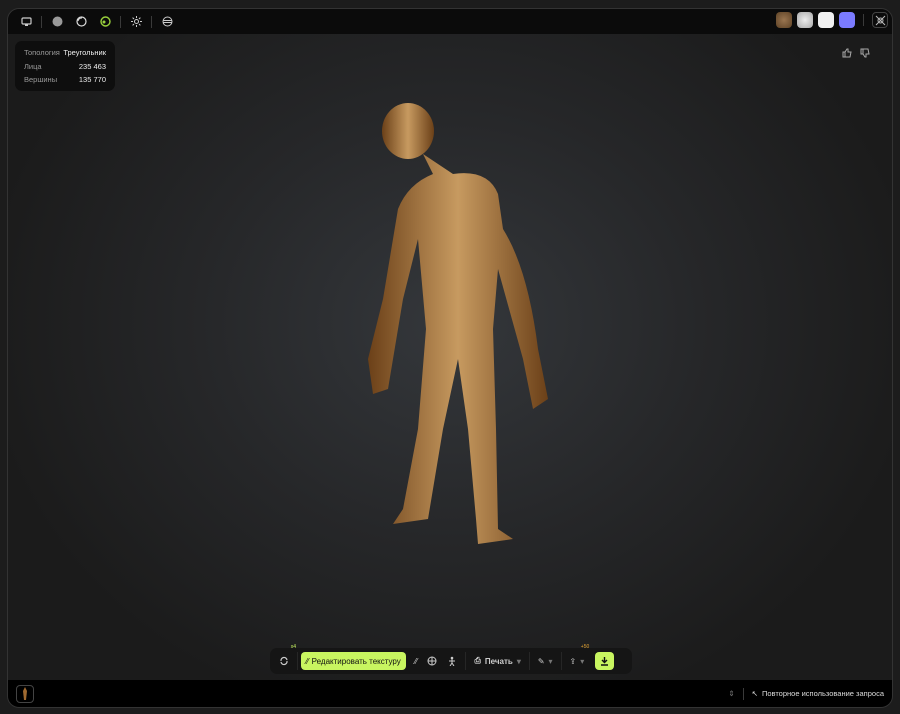 The height and width of the screenshot is (714, 900). What do you see at coordinates (136, 22) in the screenshot?
I see `light-icon` at bounding box center [136, 22].